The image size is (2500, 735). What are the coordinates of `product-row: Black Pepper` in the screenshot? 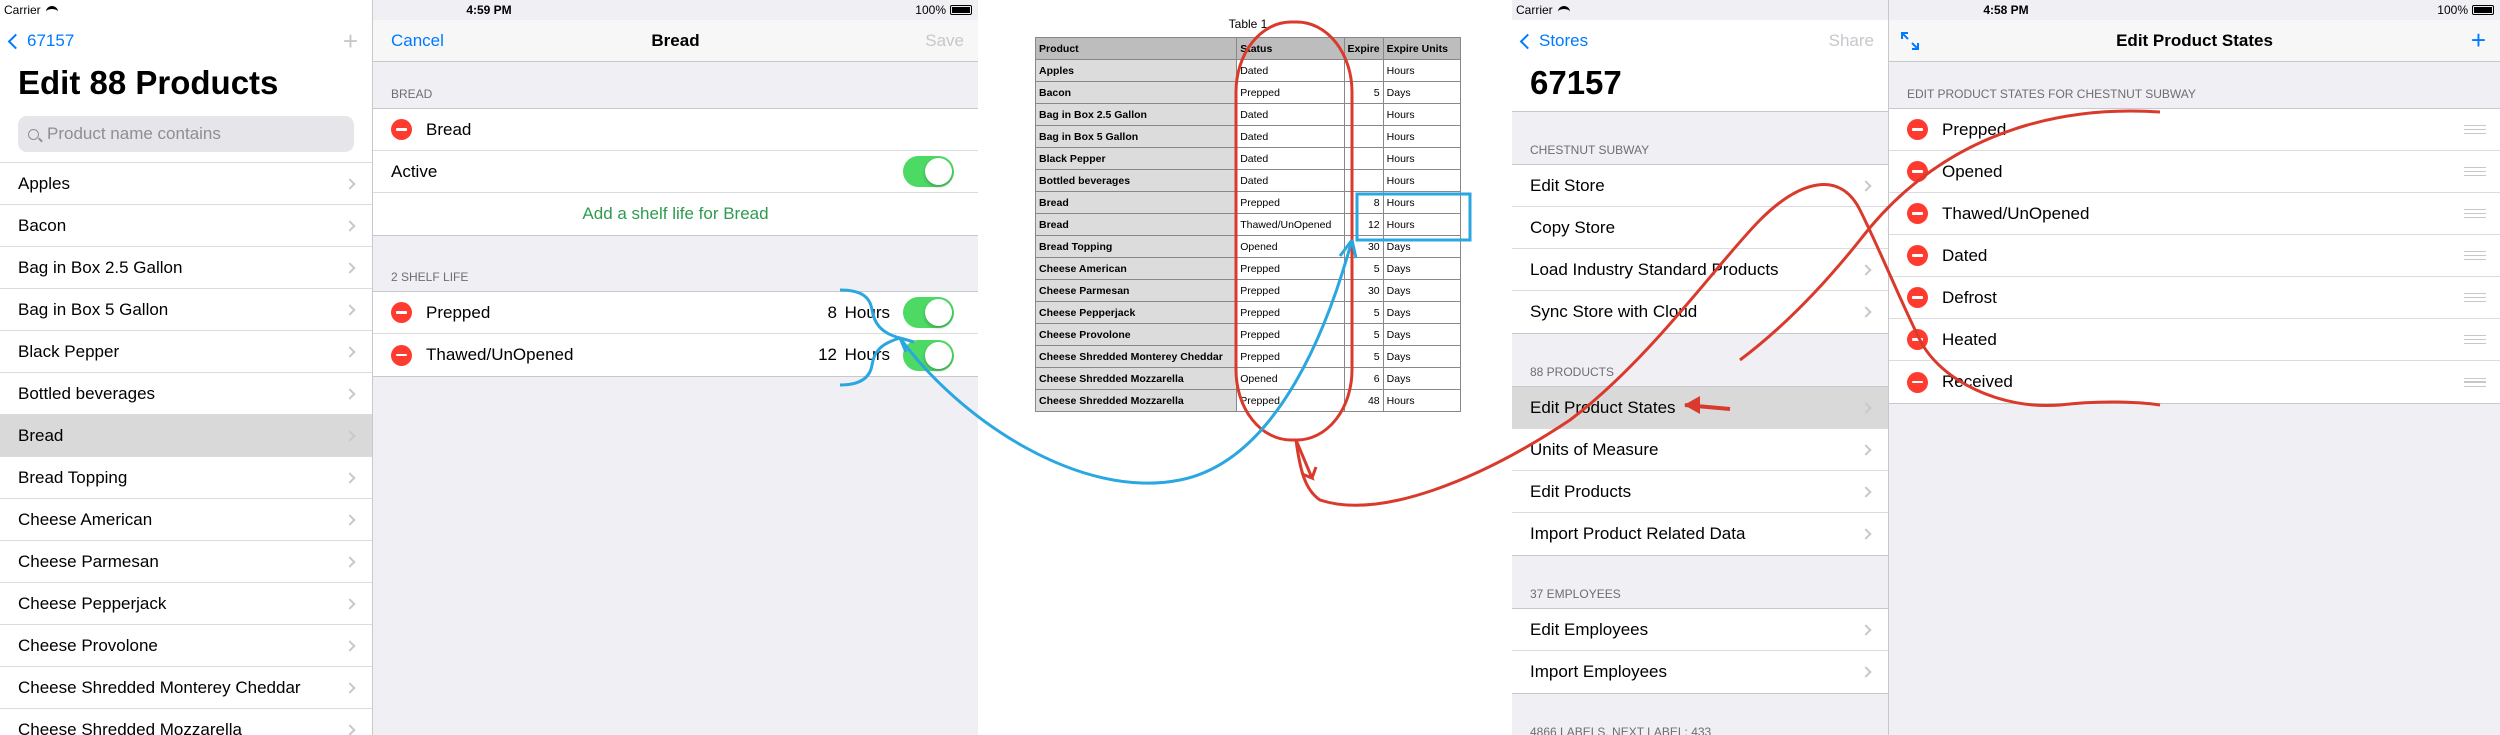 It's located at (186, 352).